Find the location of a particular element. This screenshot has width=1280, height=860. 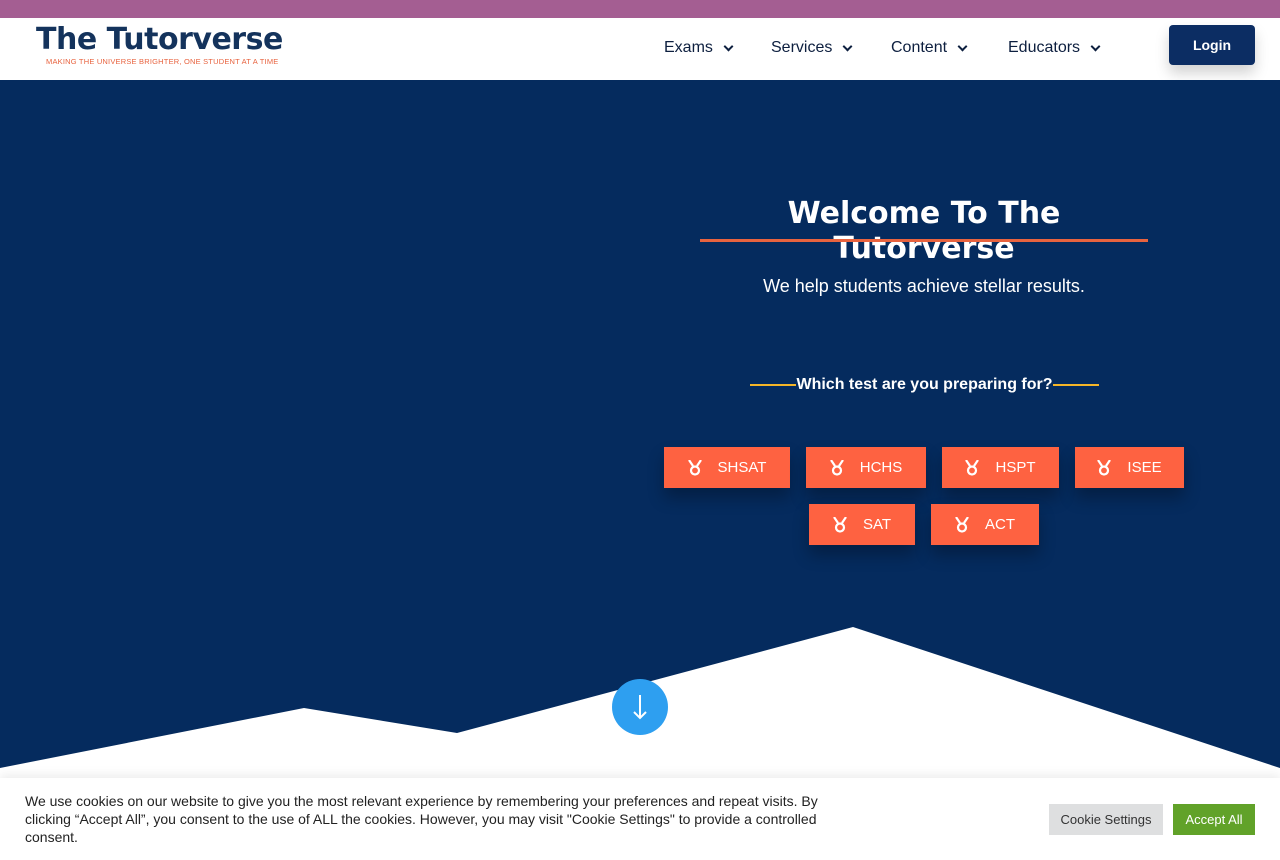

hero-title-underline is located at coordinates (924, 240).